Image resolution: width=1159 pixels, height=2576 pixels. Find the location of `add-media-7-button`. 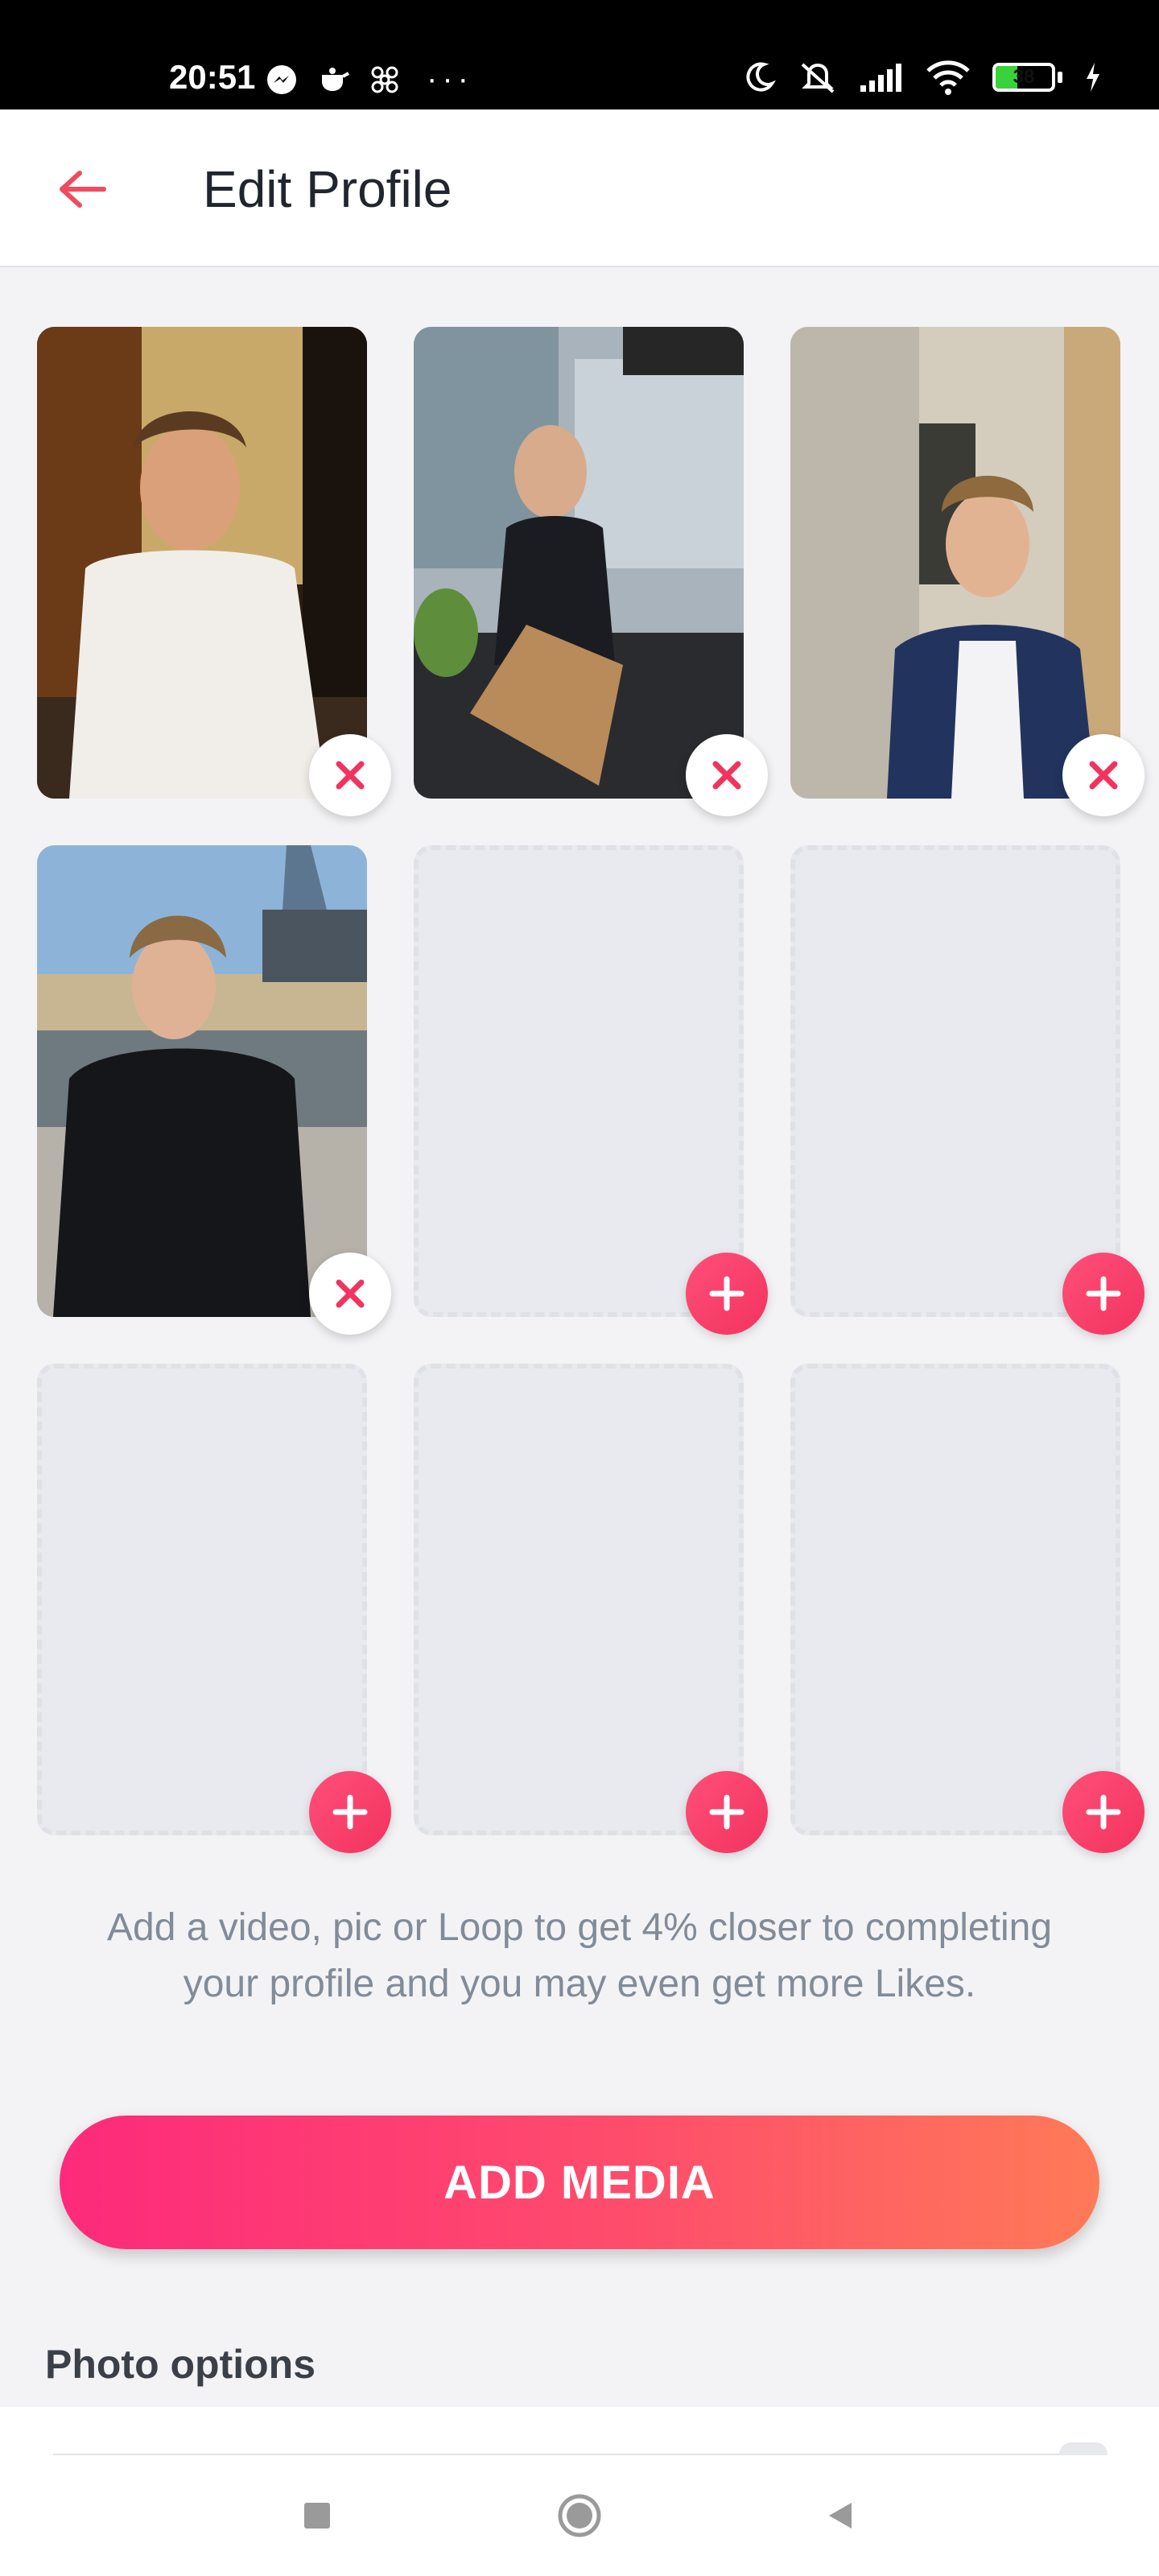

add-media-7-button is located at coordinates (350, 1812).